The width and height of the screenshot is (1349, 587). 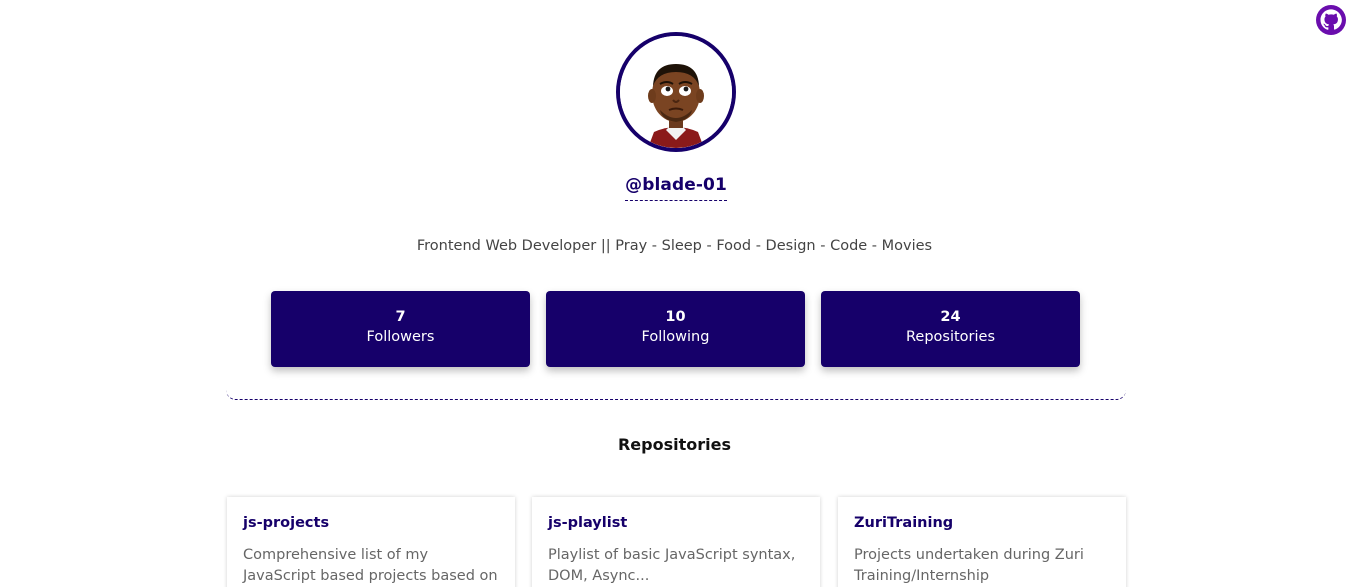 I want to click on followers-card: 7 Followers, so click(x=400, y=329).